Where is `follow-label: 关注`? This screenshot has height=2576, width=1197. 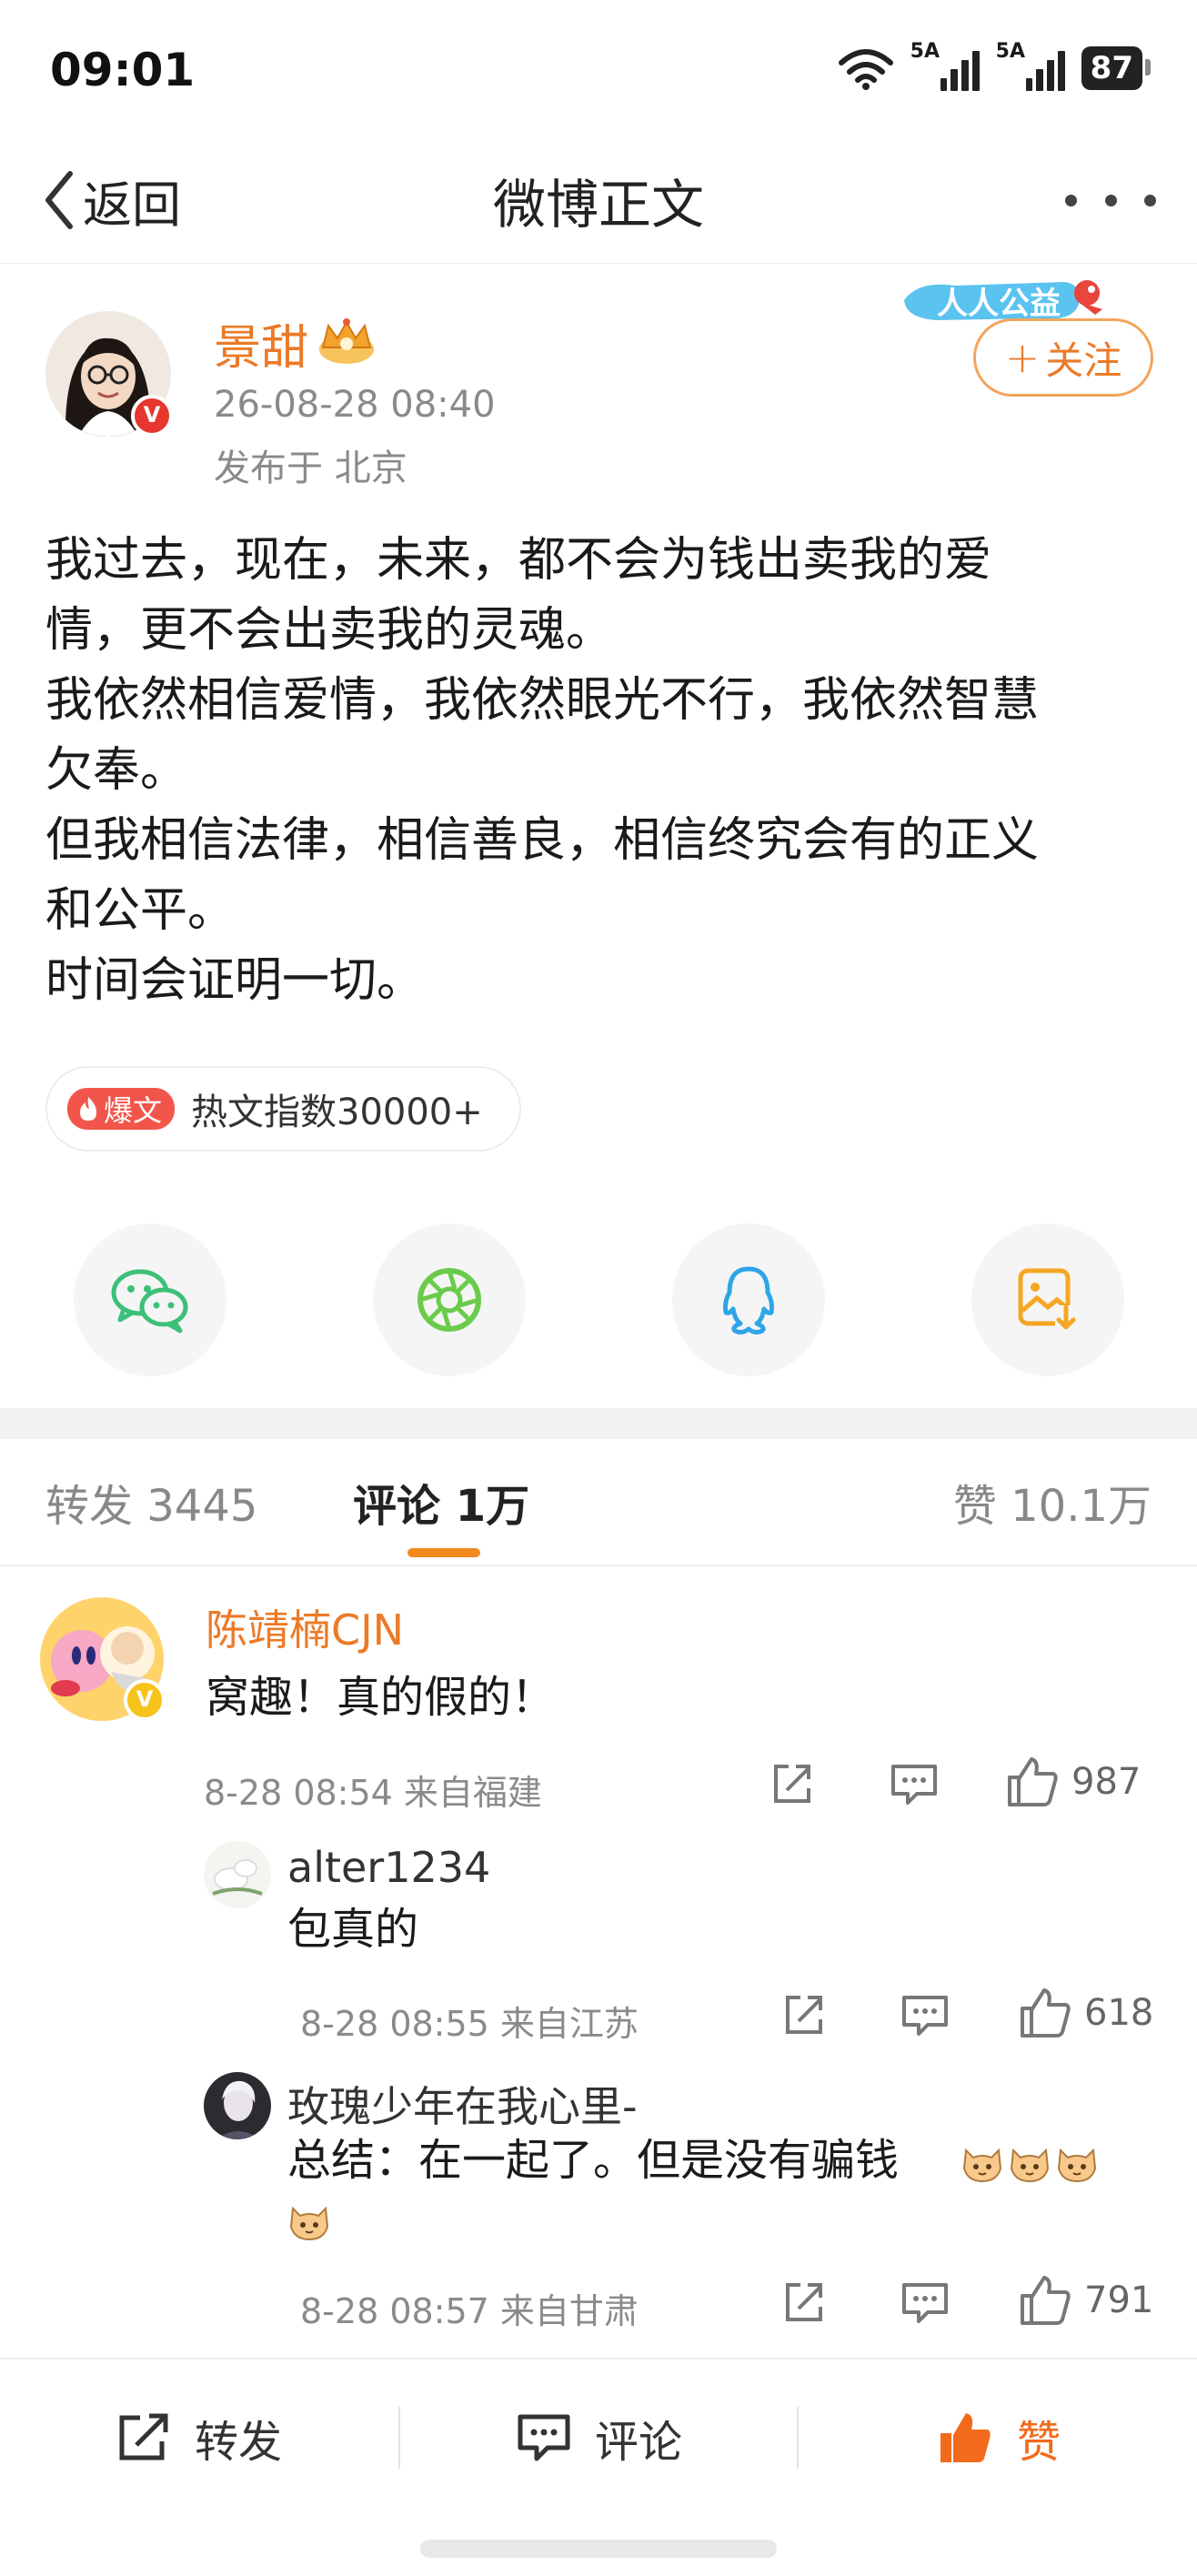 follow-label: 关注 is located at coordinates (1083, 360).